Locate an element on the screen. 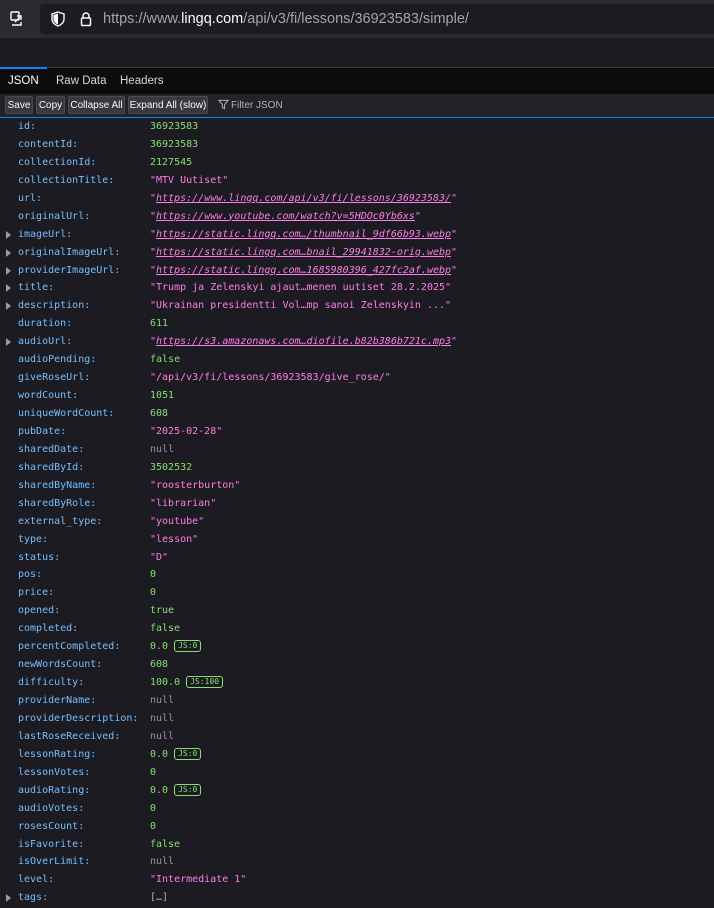 This screenshot has height=908, width=714. json-row: difficulty: 100.0 JS:100 is located at coordinates (357, 683).